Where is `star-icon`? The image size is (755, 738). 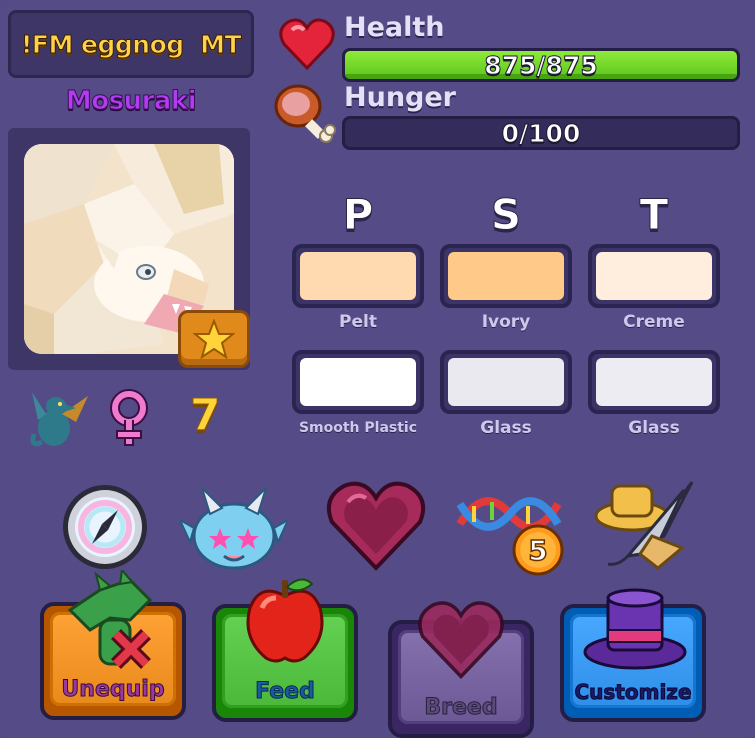 star-icon is located at coordinates (214, 339).